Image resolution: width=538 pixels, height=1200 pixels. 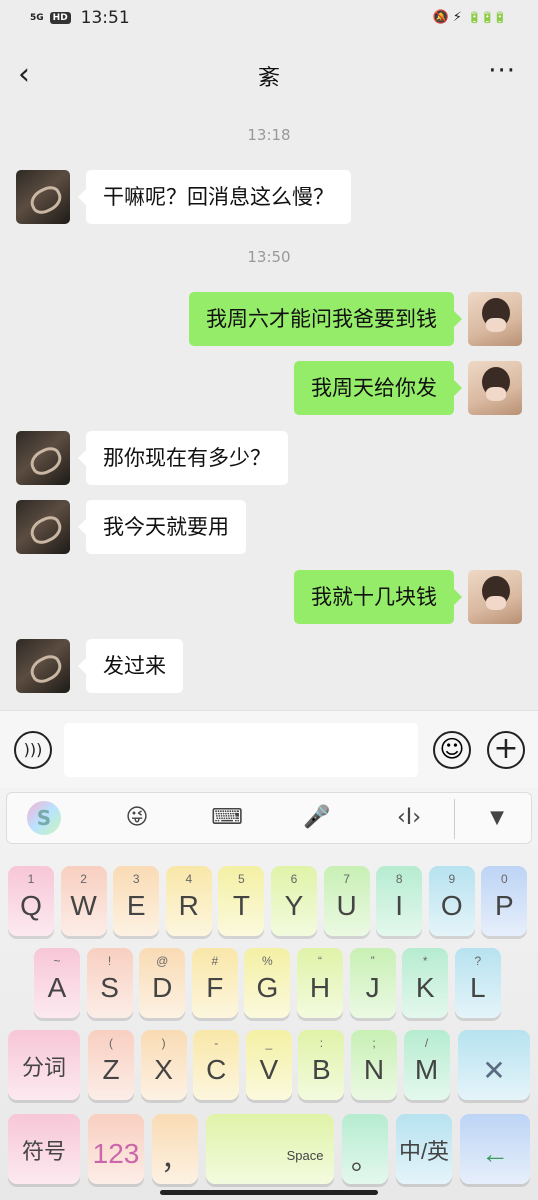 I want to click on key-label: 中/英, so click(x=424, y=1151).